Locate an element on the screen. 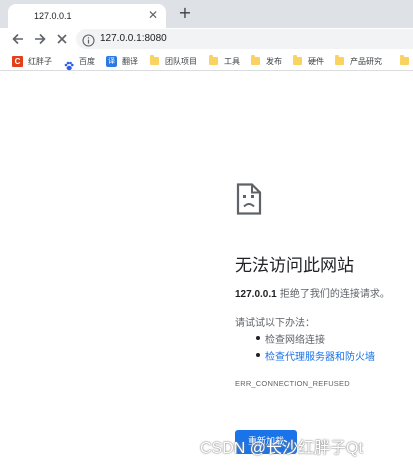 This screenshot has width=413, height=465. address-text: 127.0.0.1:8080 is located at coordinates (133, 38).